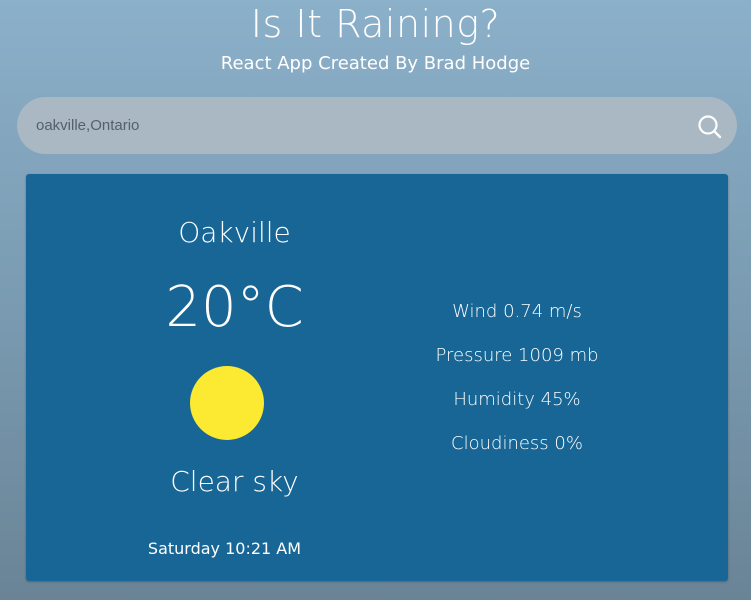 The height and width of the screenshot is (600, 751). What do you see at coordinates (234, 232) in the screenshot?
I see `city-name: Oakville` at bounding box center [234, 232].